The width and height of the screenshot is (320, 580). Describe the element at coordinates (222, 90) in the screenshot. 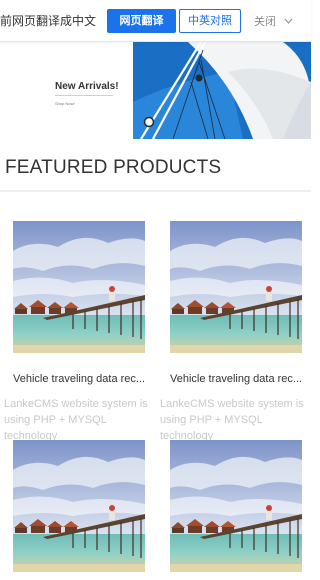

I see `hero-sail-photo` at that location.